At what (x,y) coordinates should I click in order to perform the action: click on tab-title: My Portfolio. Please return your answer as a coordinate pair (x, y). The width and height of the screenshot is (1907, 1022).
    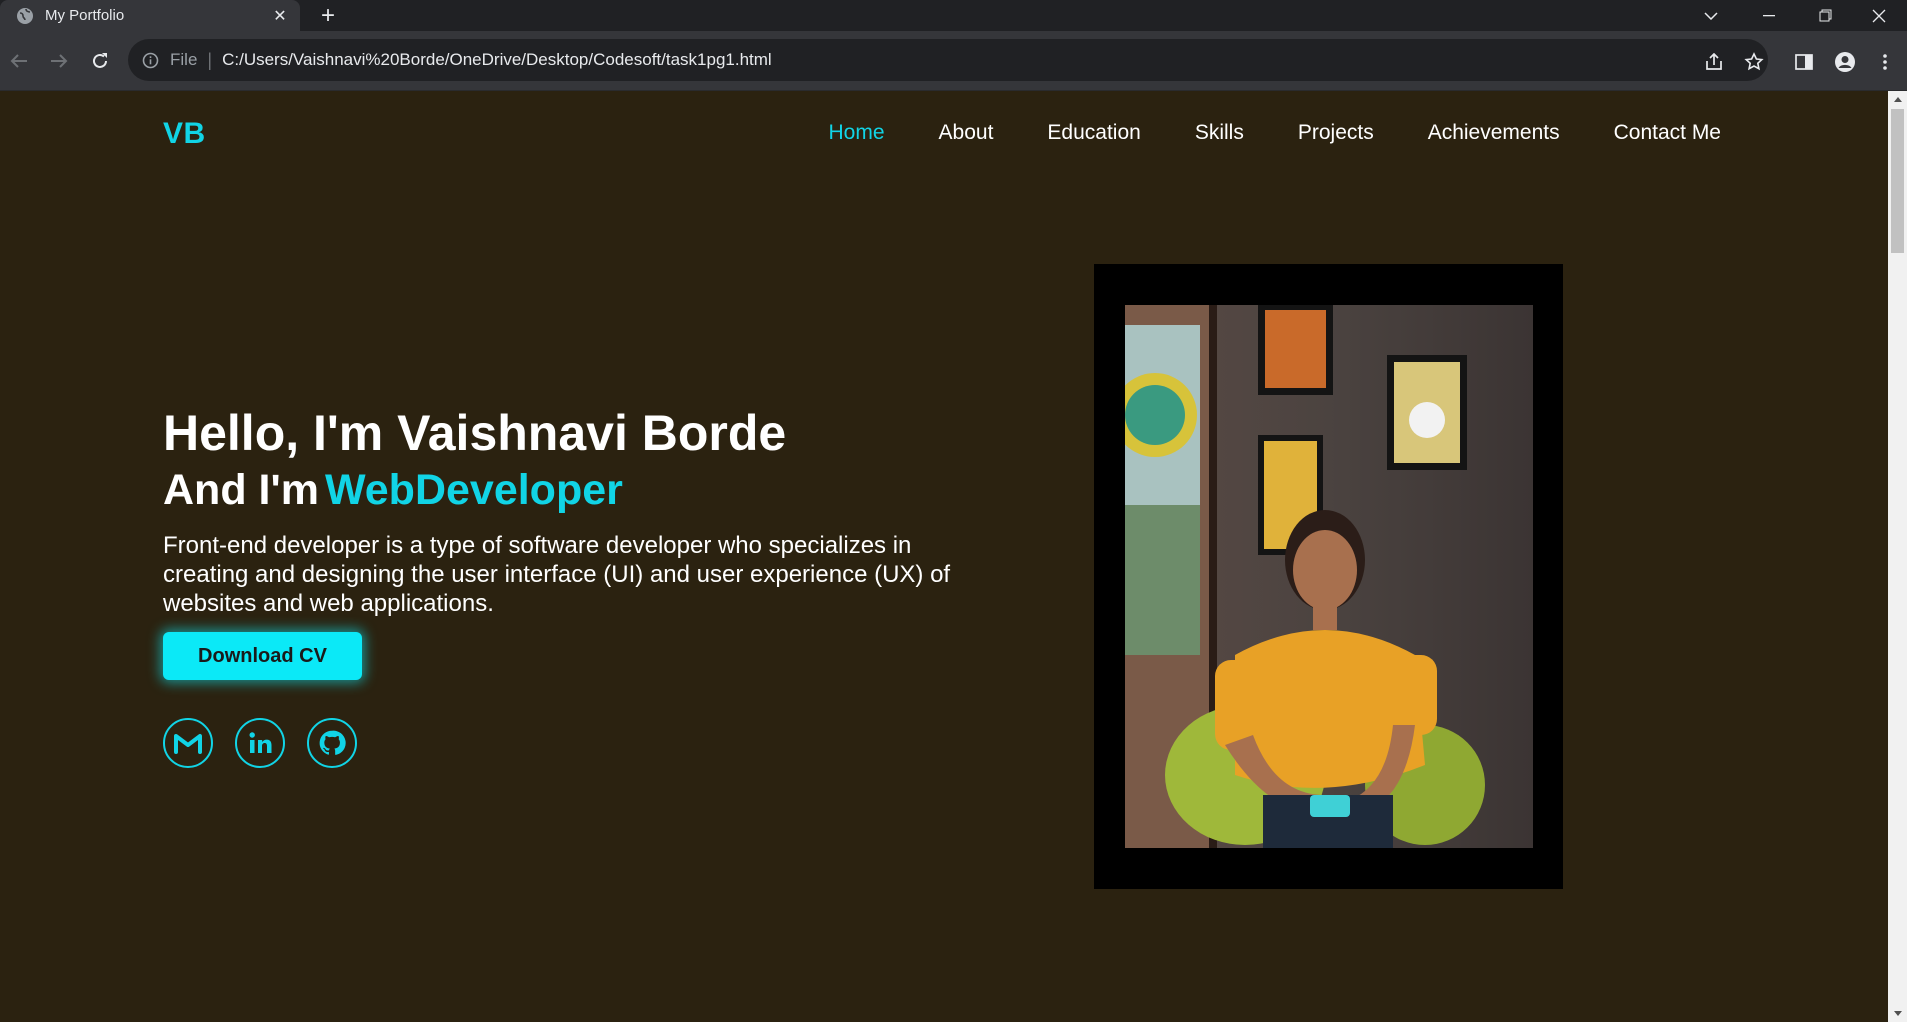
    Looking at the image, I should click on (85, 15).